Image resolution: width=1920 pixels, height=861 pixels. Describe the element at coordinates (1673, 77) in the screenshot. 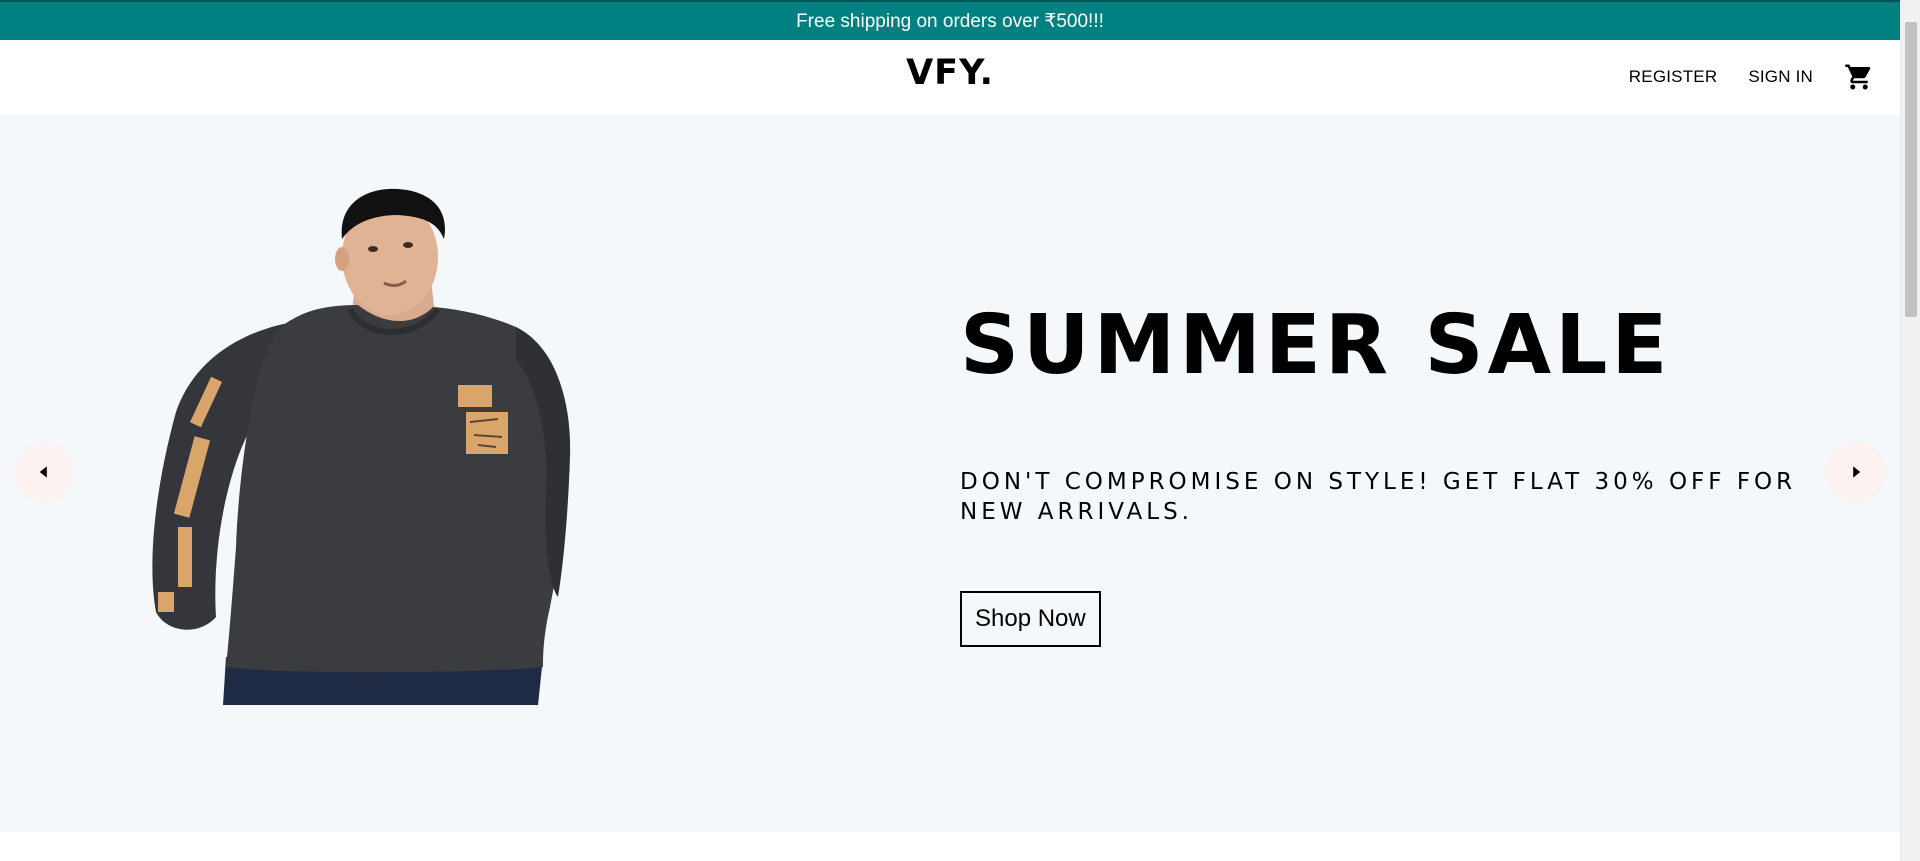

I see `register-link: REGISTER` at that location.